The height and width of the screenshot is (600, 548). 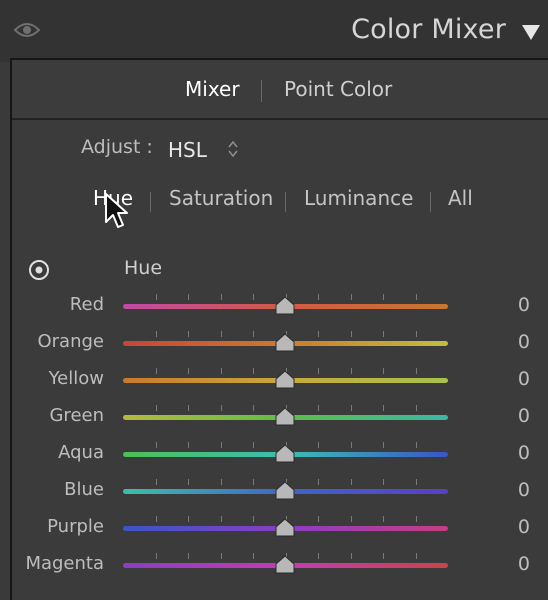 I want to click on mode-mixer: Mixer, so click(x=212, y=89).